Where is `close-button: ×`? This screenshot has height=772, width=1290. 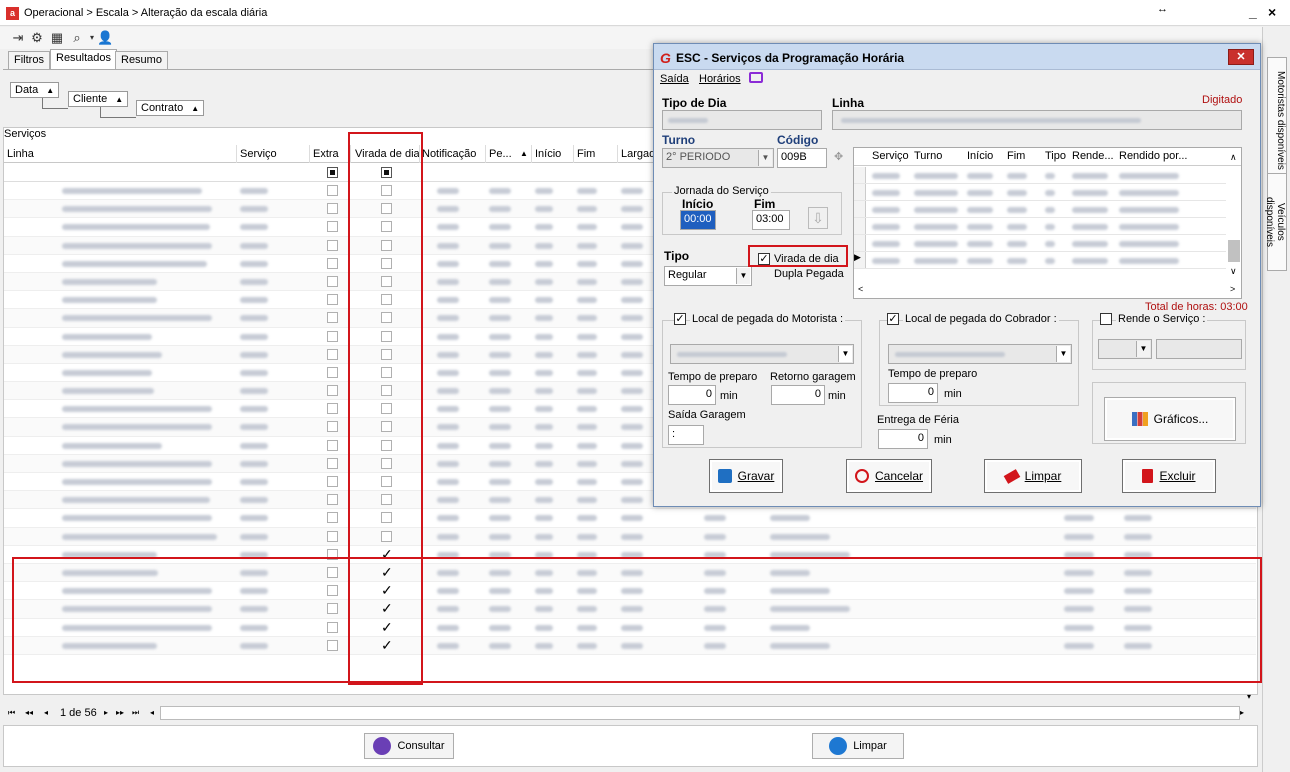
close-button: × is located at coordinates (1272, 12).